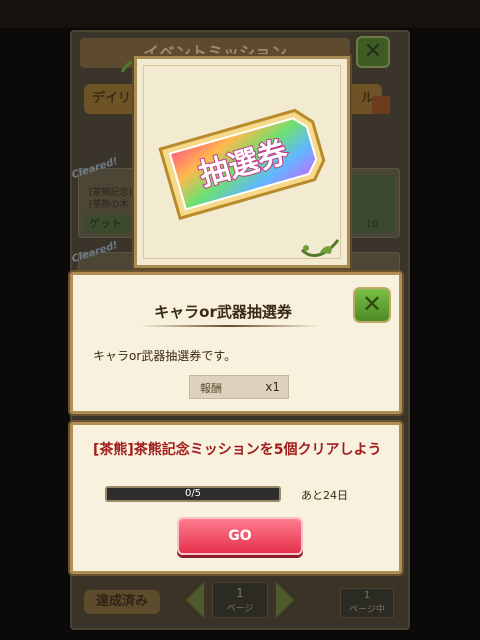 The image size is (480, 640). What do you see at coordinates (372, 204) in the screenshot?
I see `row-reward: 10` at bounding box center [372, 204].